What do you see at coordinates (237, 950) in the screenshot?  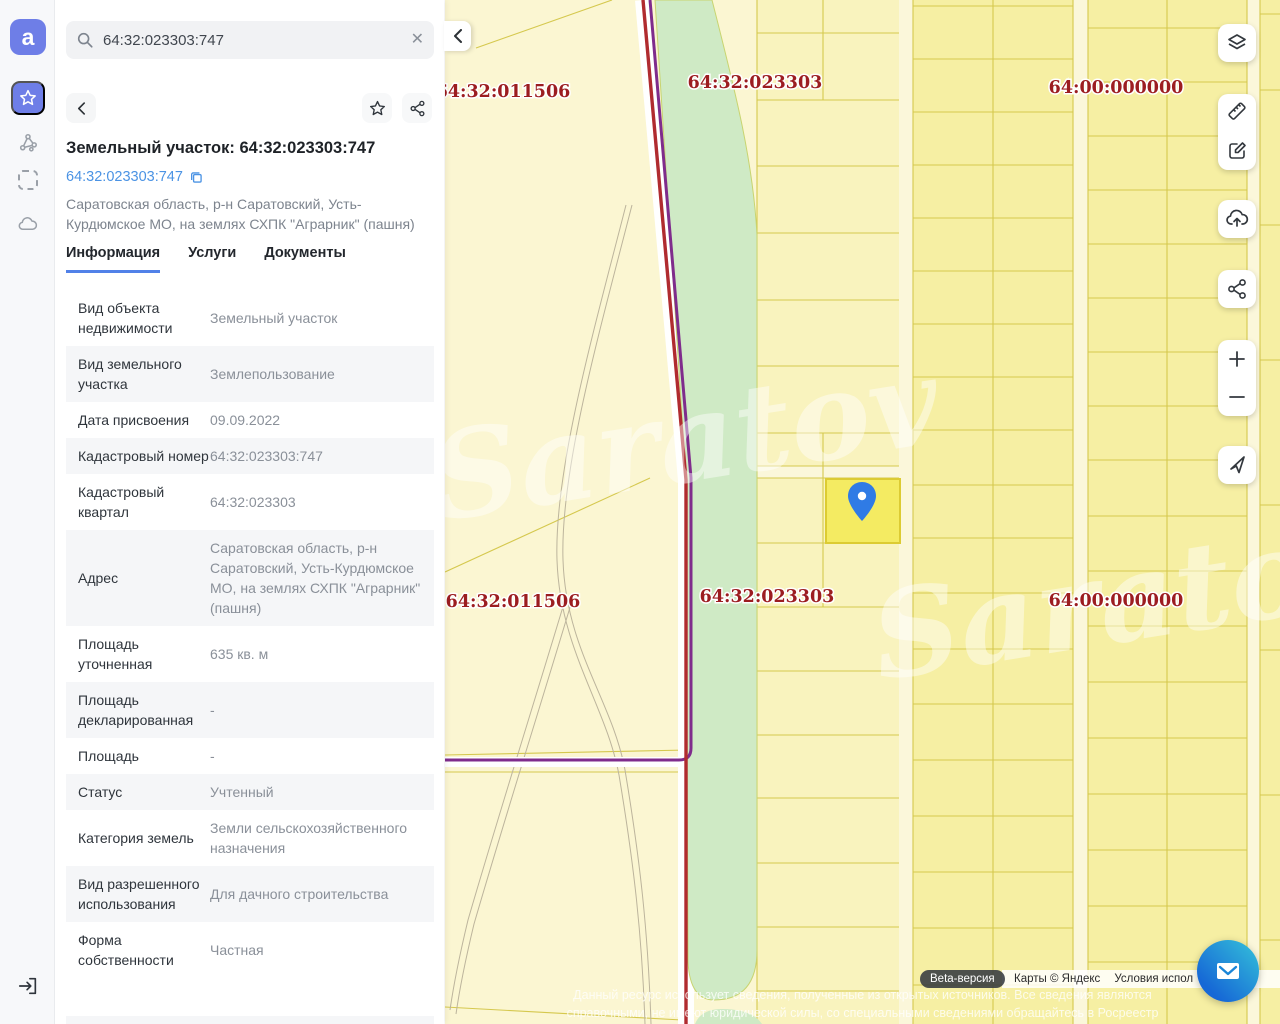 I see `row-value: Частная` at bounding box center [237, 950].